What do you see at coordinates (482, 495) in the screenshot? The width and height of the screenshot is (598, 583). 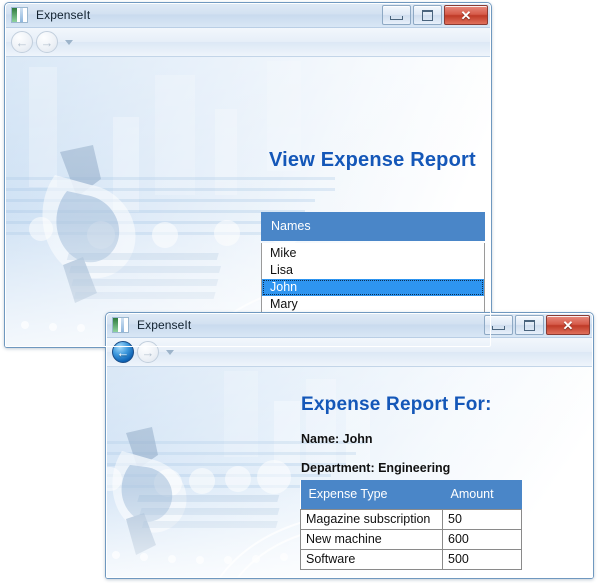 I see `column-header-amount: Amount` at bounding box center [482, 495].